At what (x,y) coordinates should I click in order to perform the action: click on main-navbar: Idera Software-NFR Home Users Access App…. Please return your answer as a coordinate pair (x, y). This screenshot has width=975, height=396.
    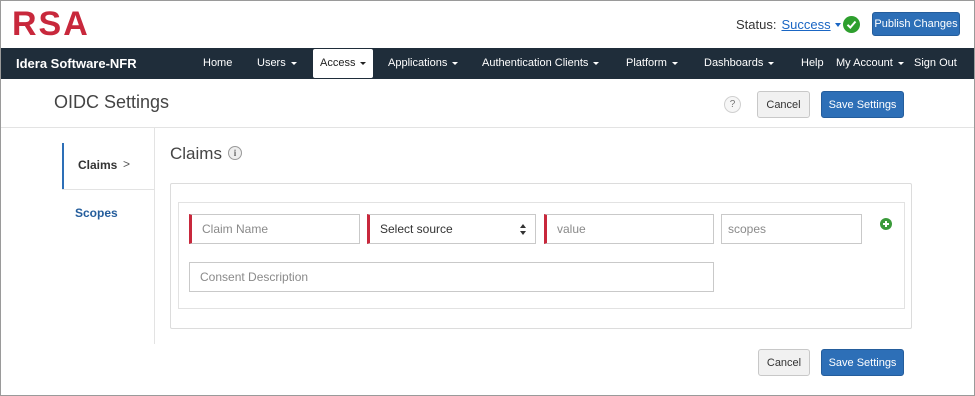
    Looking at the image, I should click on (487, 63).